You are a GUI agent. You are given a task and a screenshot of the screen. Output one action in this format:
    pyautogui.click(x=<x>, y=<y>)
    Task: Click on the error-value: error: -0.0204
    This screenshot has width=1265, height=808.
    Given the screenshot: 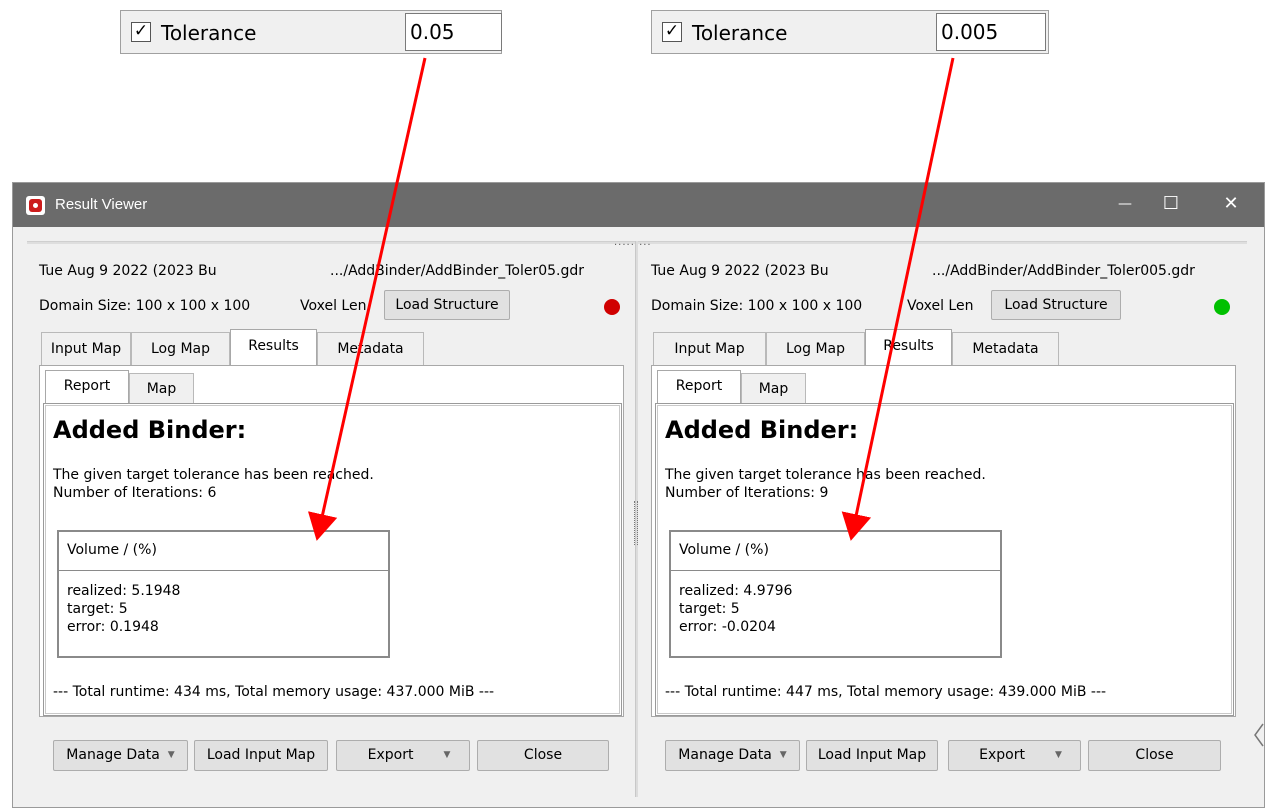 What is the action you would take?
    pyautogui.click(x=727, y=627)
    